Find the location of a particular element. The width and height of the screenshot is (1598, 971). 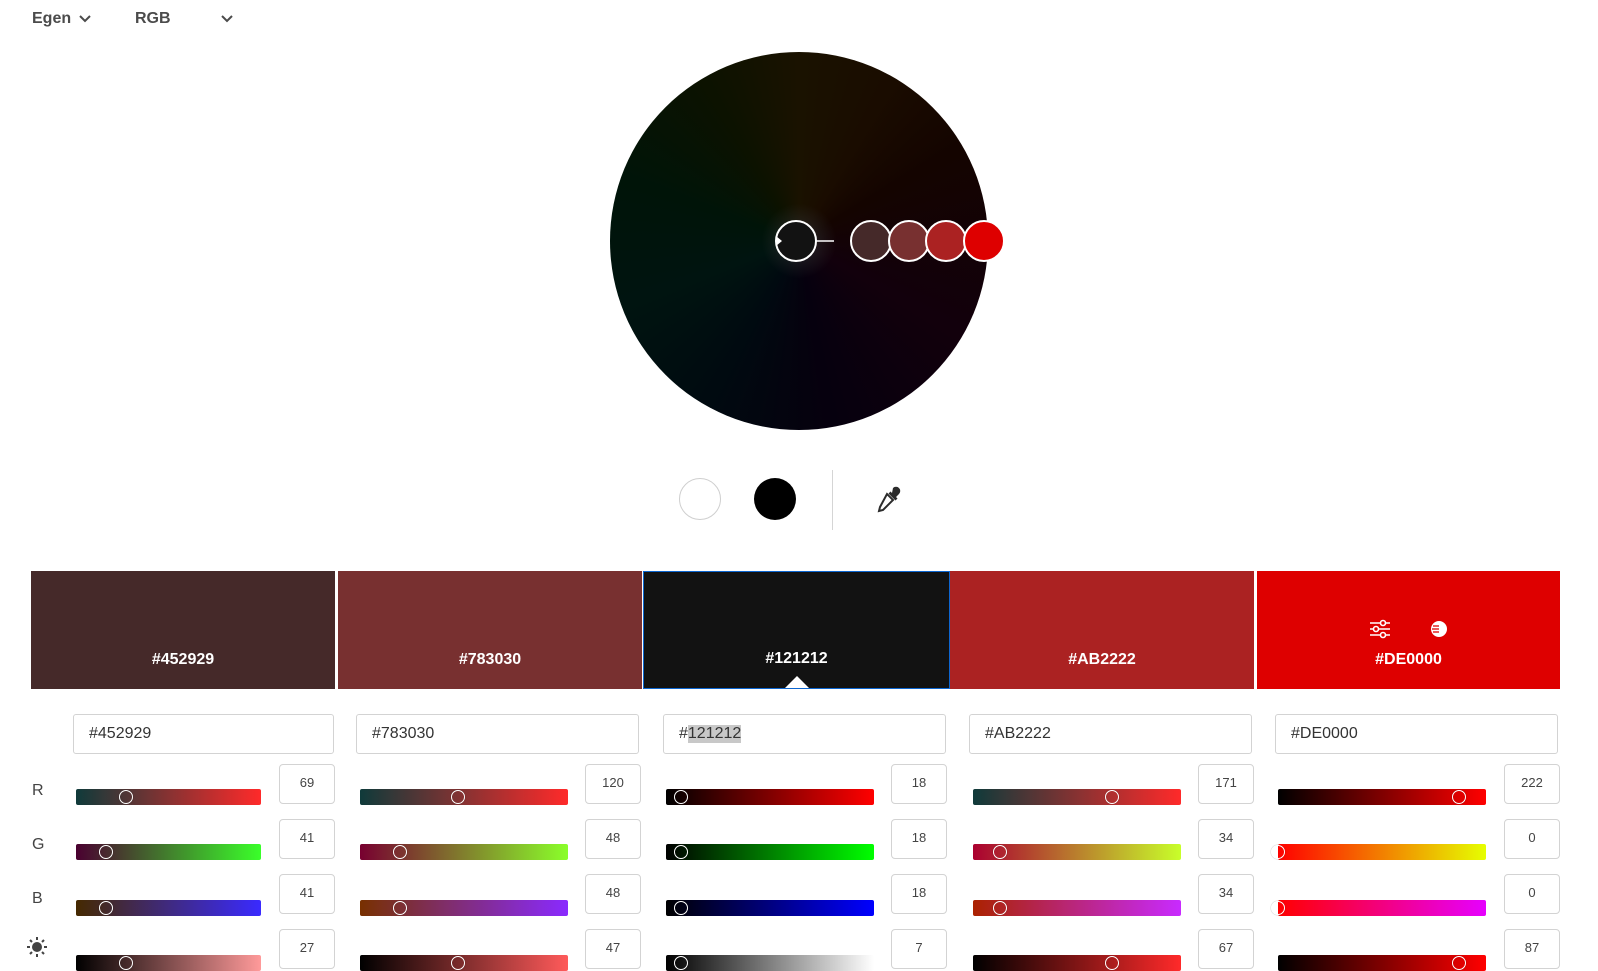

hex-input: #783030 is located at coordinates (497, 734).